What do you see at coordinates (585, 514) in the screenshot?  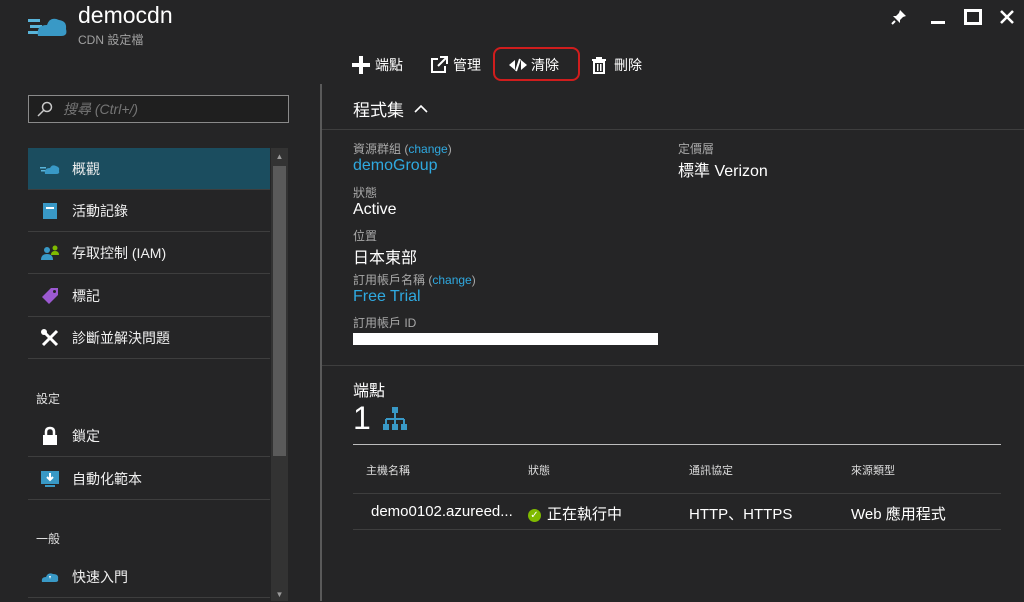 I see `endpoint-status-text: 正在執行中` at bounding box center [585, 514].